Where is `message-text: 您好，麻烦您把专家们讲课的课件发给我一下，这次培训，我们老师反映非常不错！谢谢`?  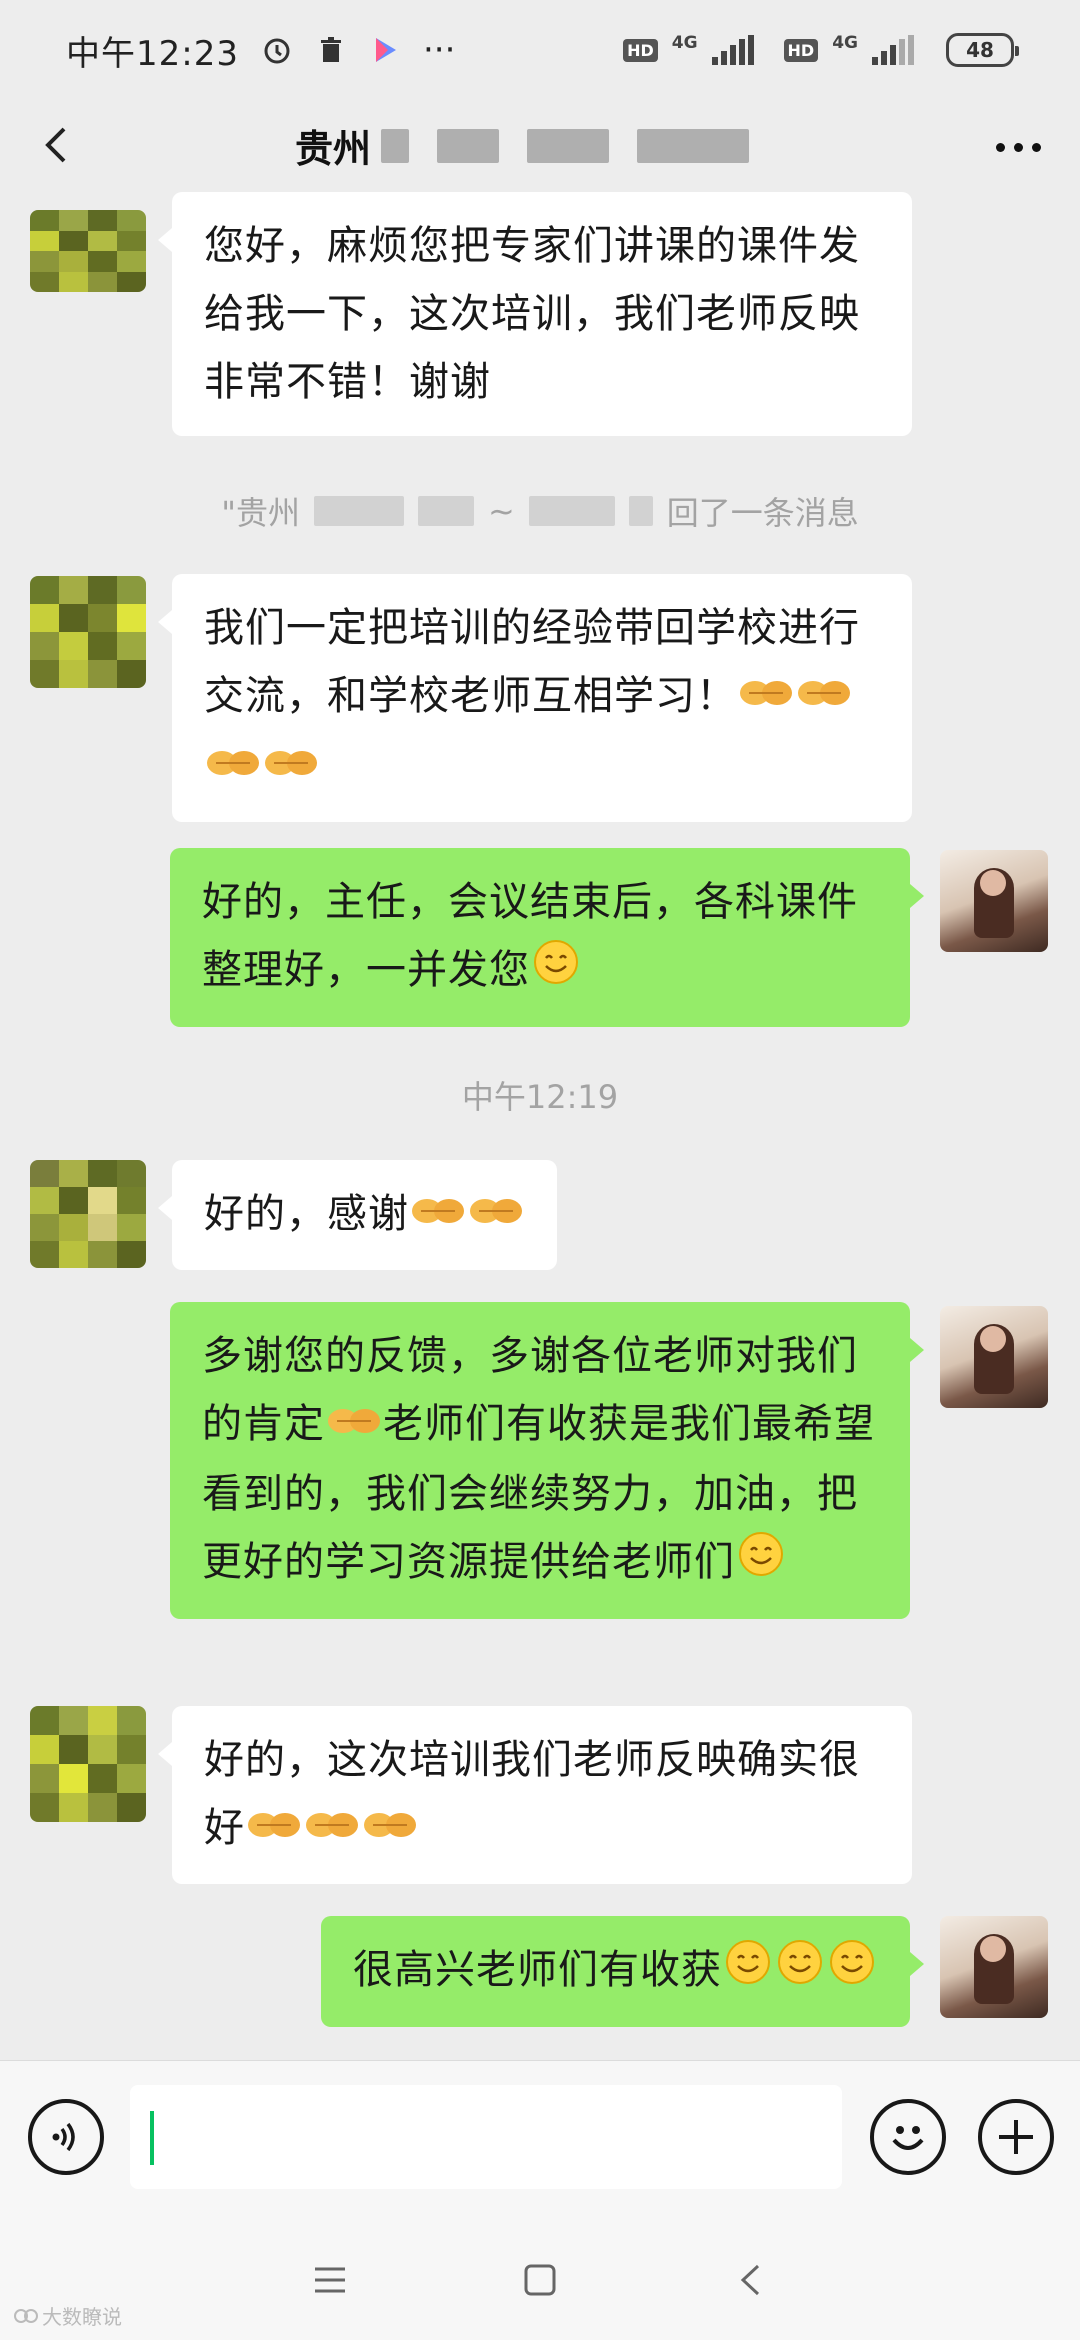
message-text: 您好，麻烦您把专家们讲课的课件发给我一下，这次培训，我们老师反映非常不错！谢谢 is located at coordinates (532, 314).